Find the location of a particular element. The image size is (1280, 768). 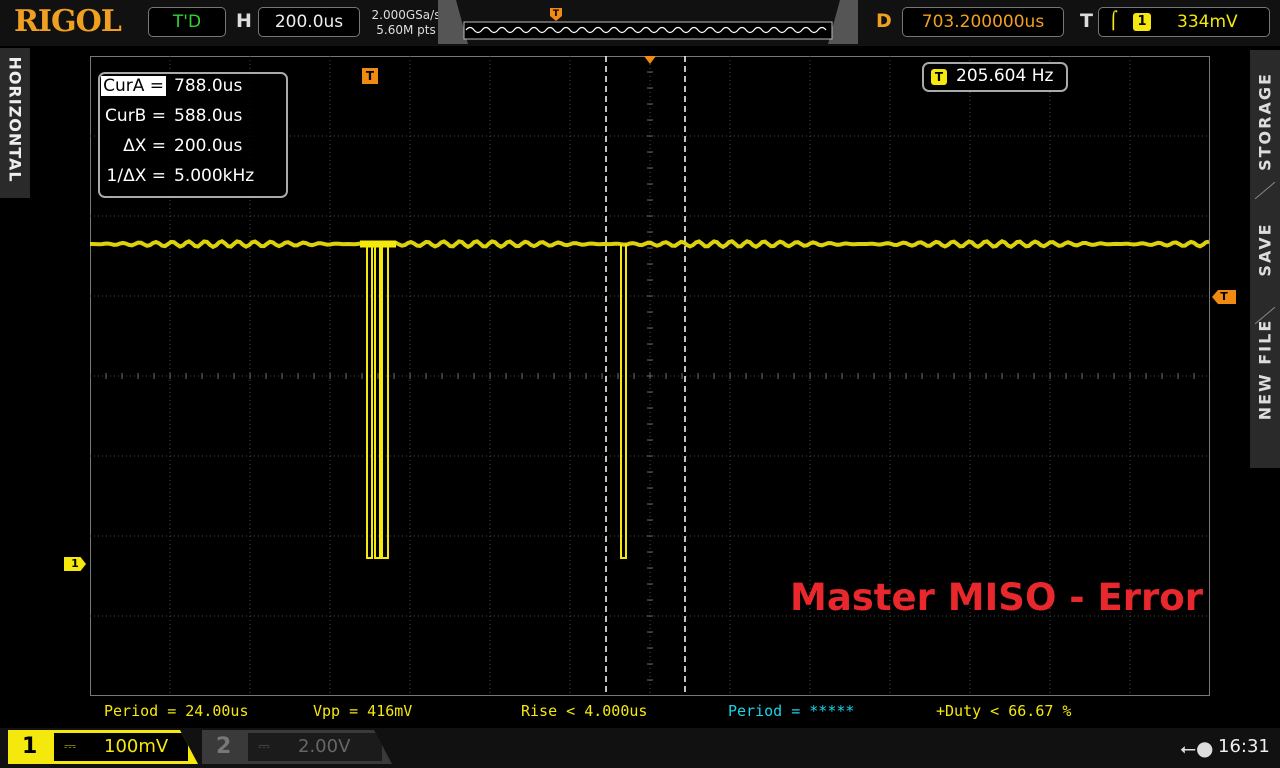

rising-edge-icon: ⌠ is located at coordinates (1113, 21).